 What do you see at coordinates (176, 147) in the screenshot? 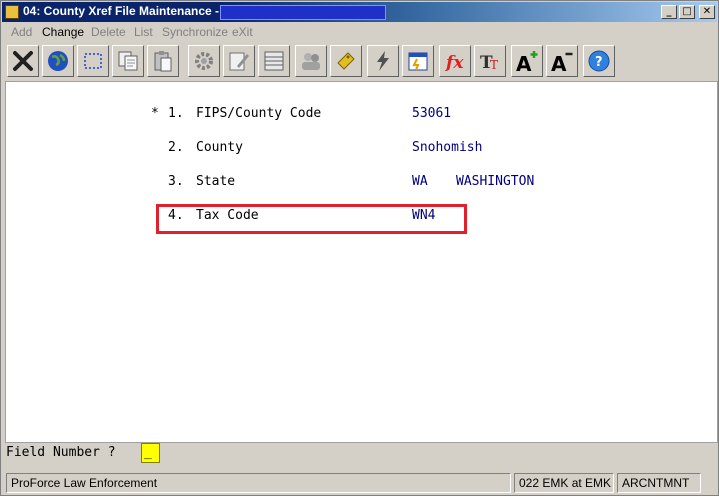
I see `field-2-number: 2.` at bounding box center [176, 147].